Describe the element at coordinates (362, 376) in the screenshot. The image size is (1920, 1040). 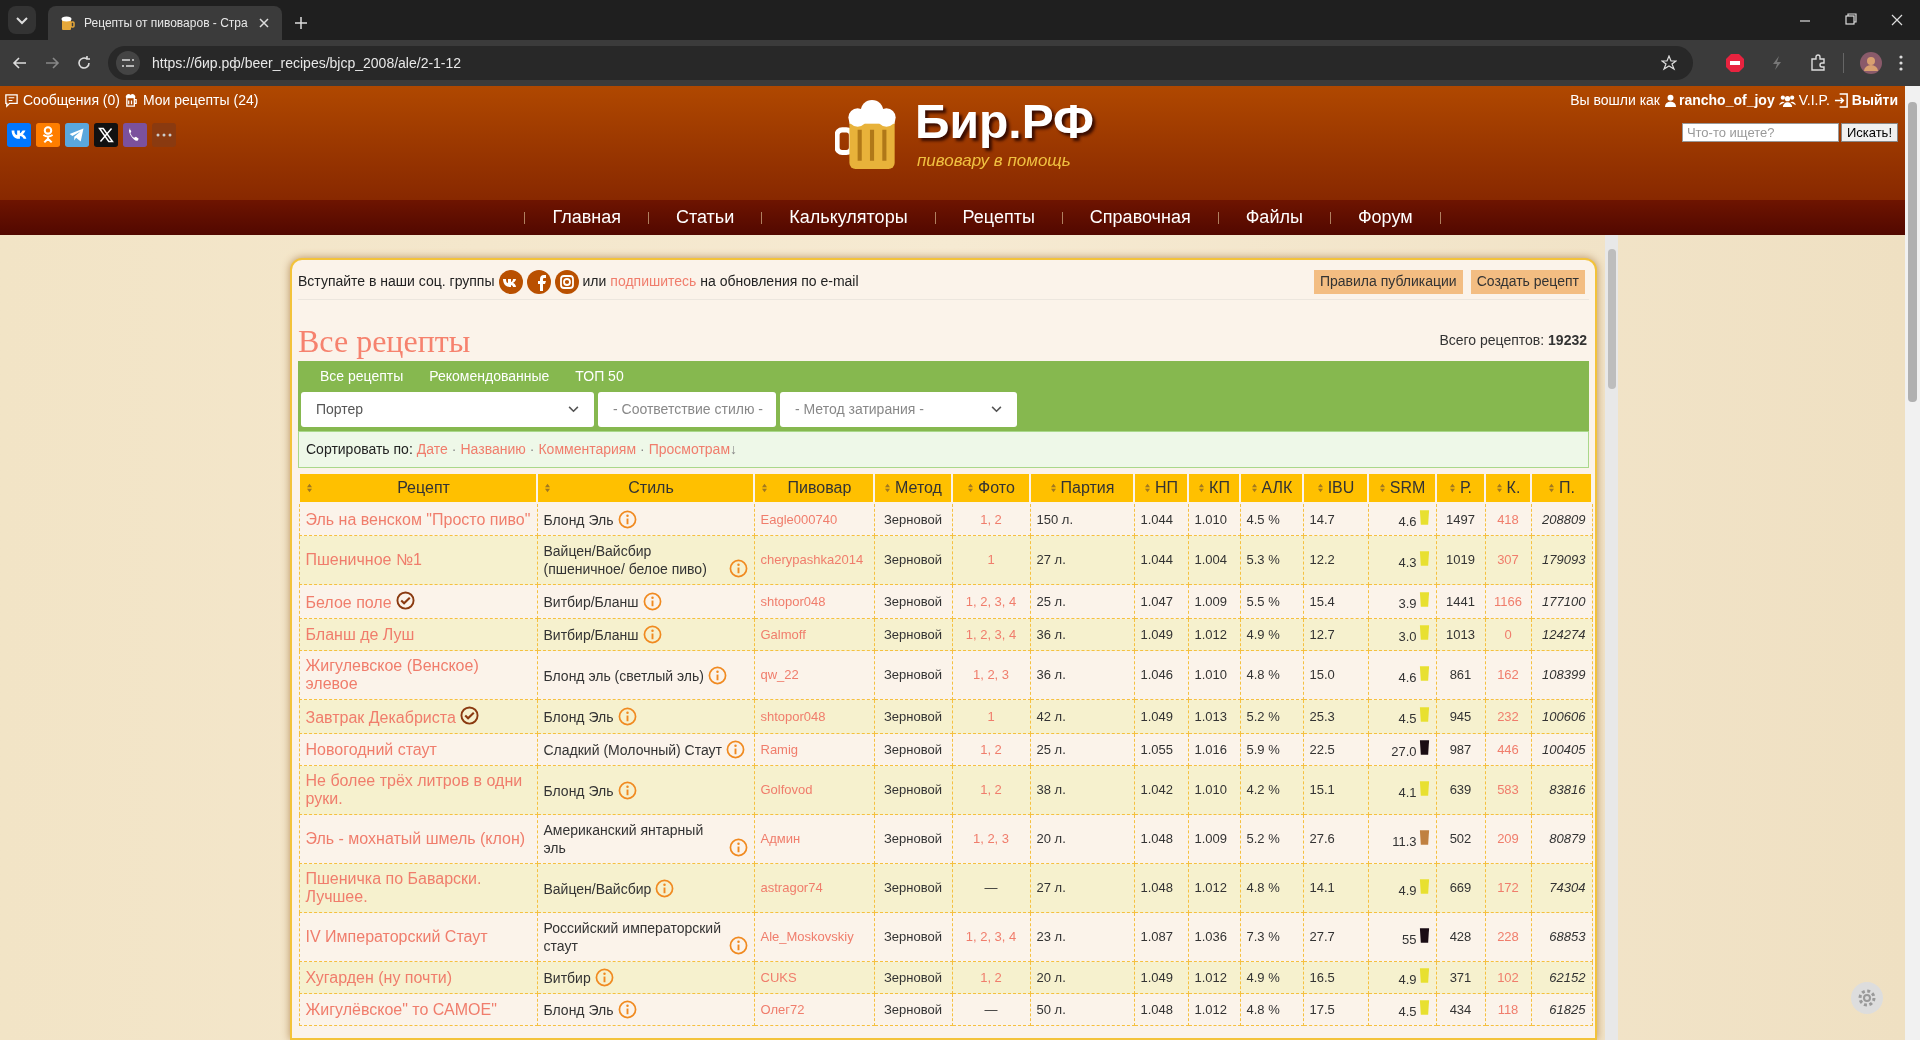
I see `recipe-tab: Все рецепты` at that location.